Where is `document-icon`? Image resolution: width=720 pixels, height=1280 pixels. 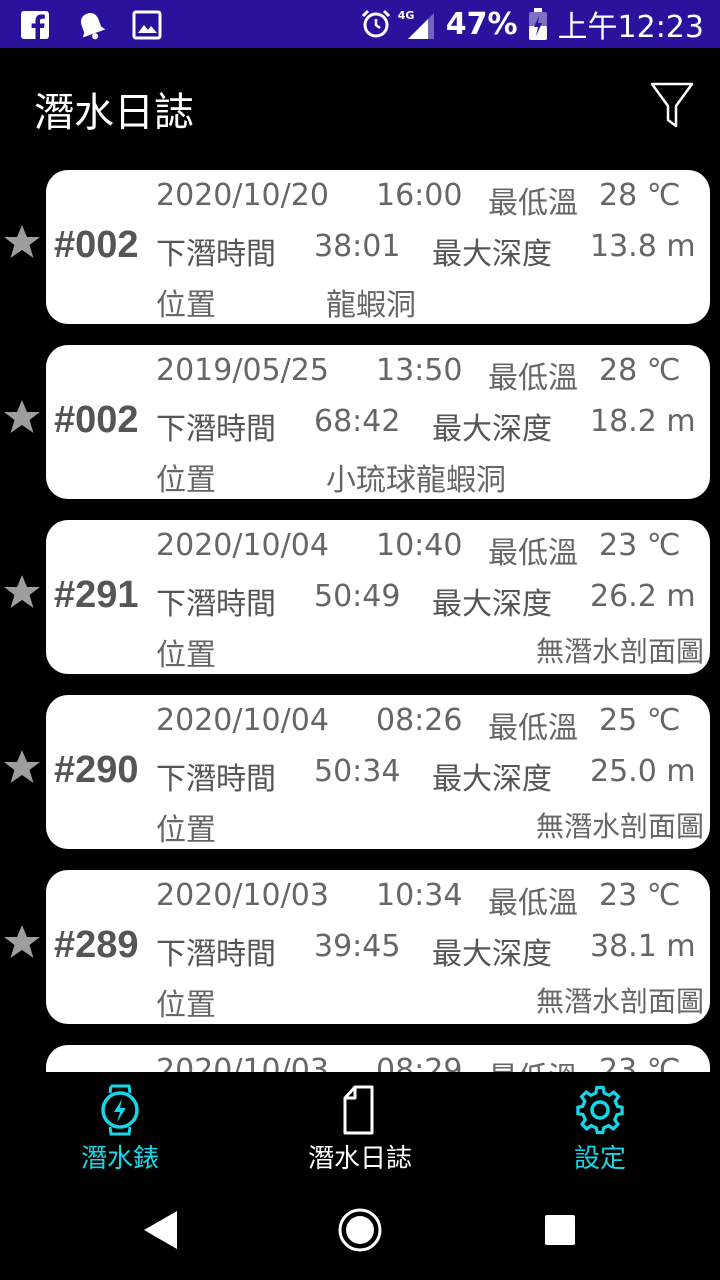 document-icon is located at coordinates (358, 1110).